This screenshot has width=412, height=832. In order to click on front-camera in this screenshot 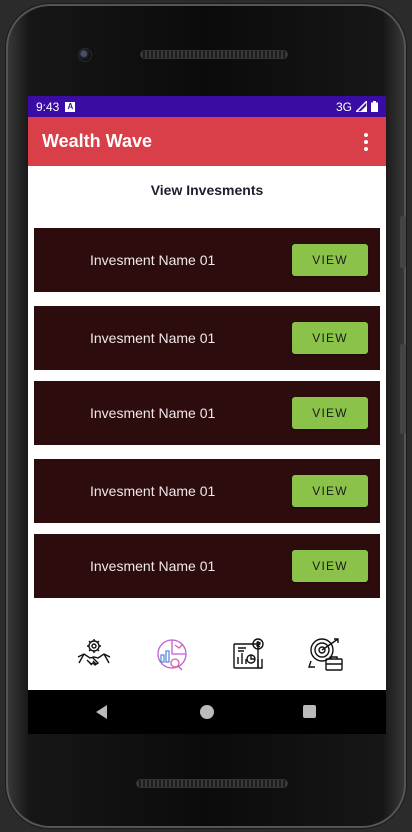, I will do `click(85, 55)`.